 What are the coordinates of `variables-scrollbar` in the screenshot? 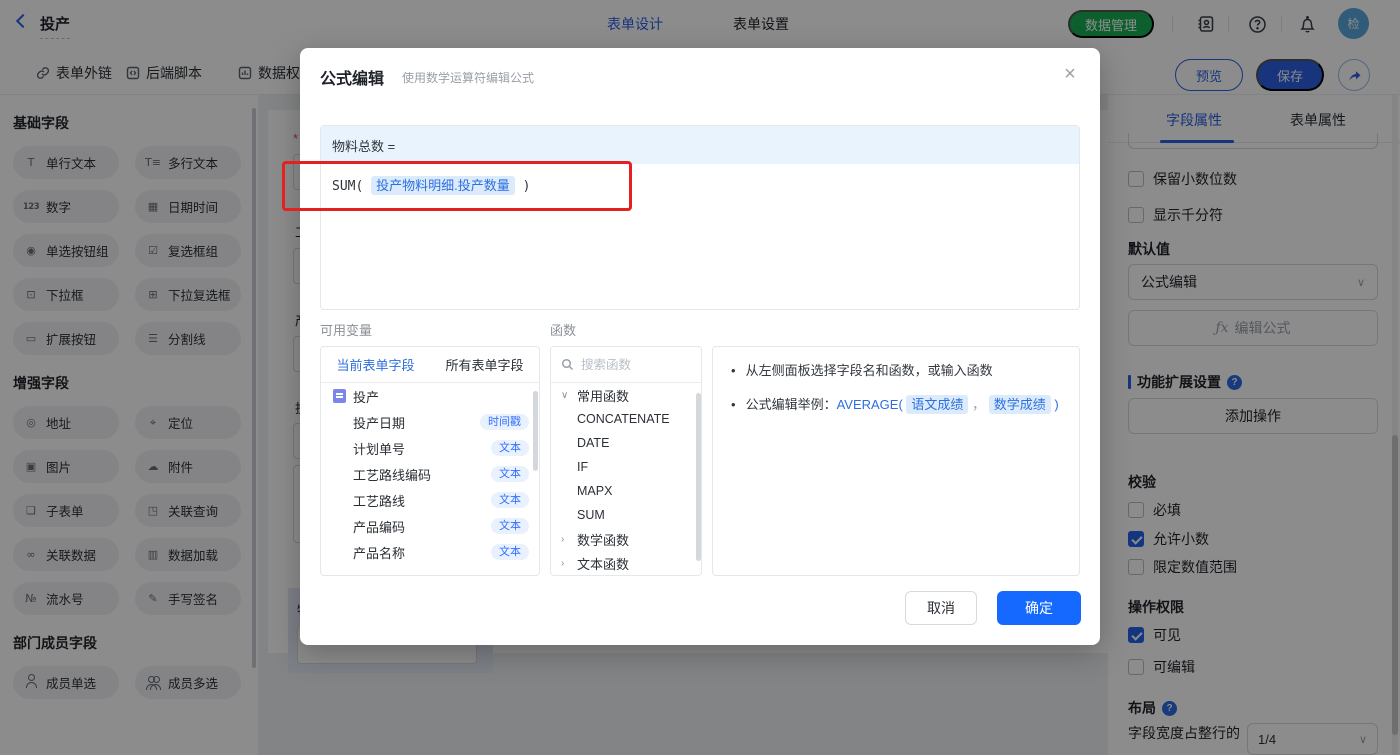 It's located at (535, 431).